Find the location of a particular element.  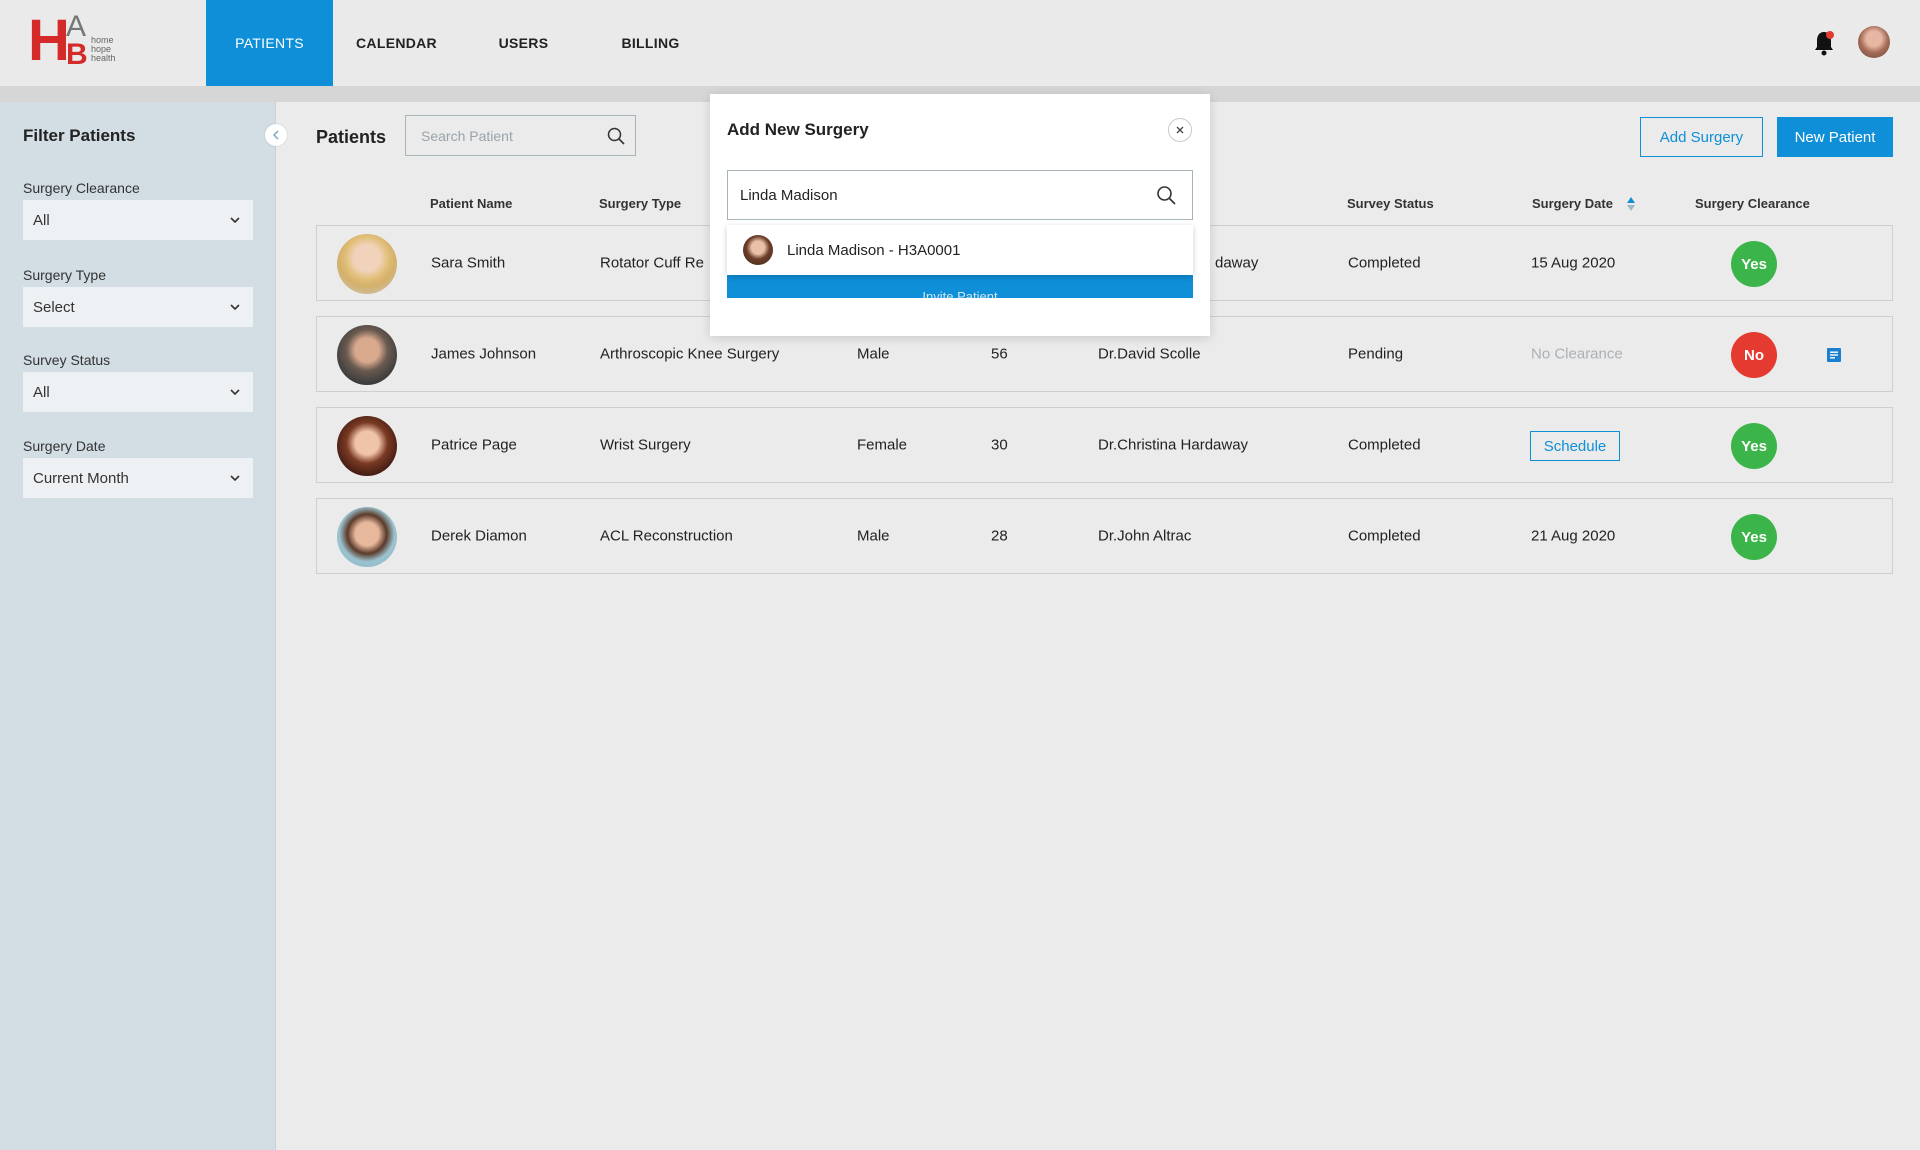

doctor-name: Dr.John Altrac is located at coordinates (1145, 536).